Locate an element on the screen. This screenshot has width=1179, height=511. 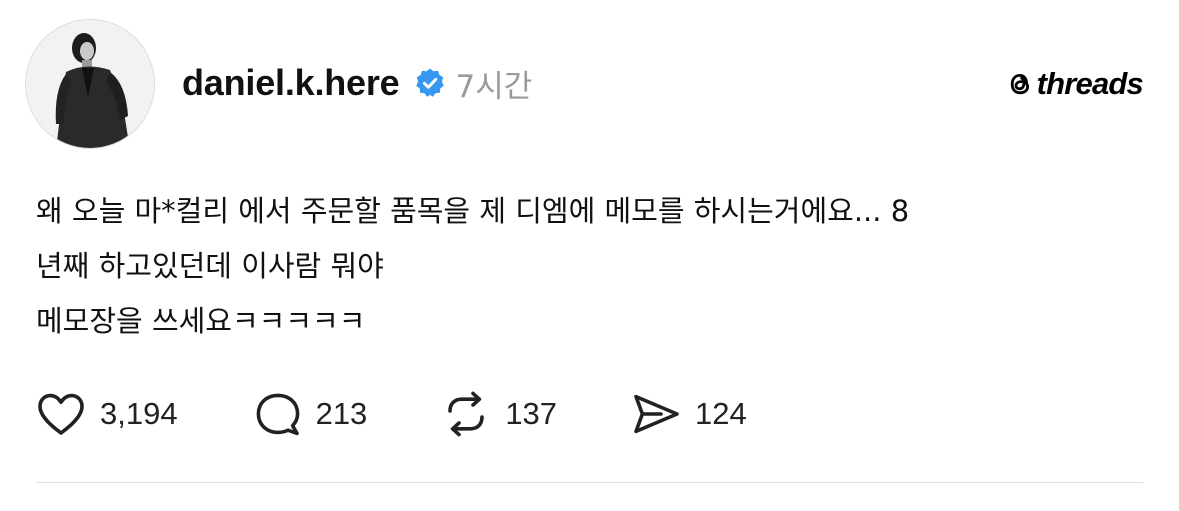
avatar is located at coordinates (90, 84).